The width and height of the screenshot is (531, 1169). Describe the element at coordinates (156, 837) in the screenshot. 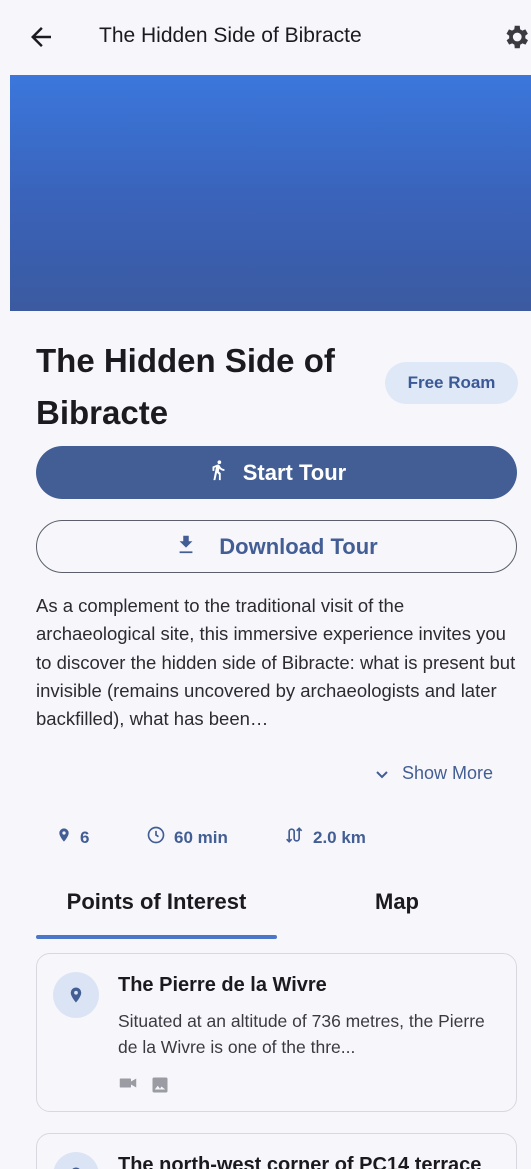

I see `clock-icon` at that location.